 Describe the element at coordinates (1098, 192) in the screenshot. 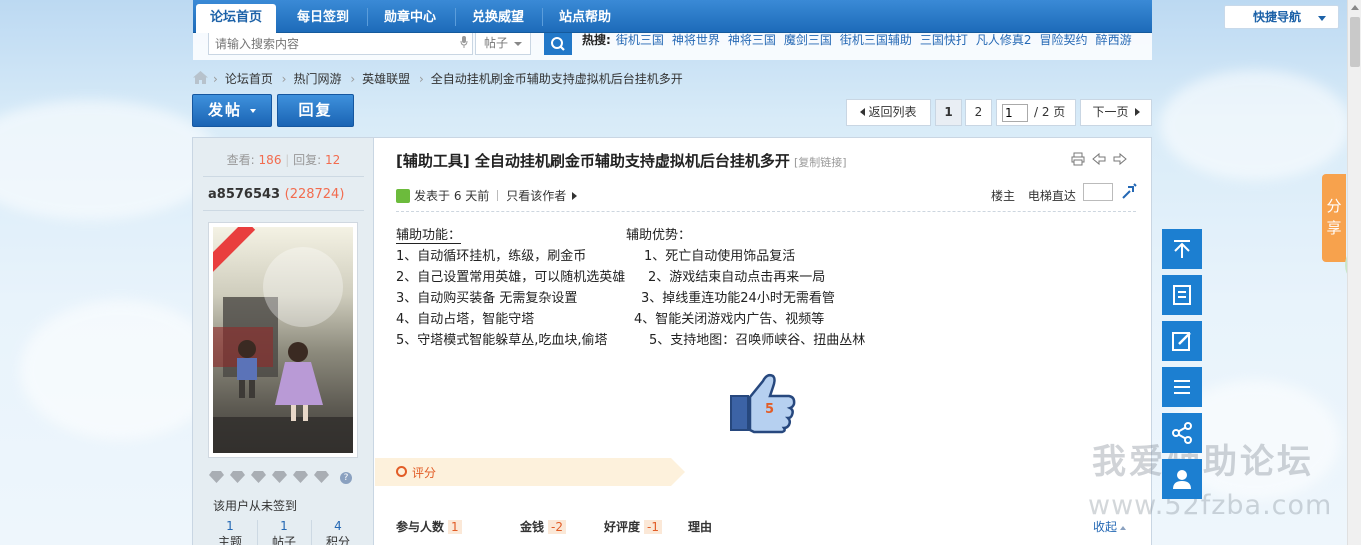

I see `floor-jump-input` at that location.